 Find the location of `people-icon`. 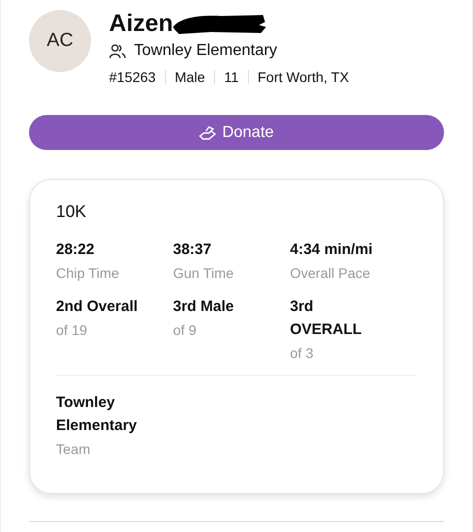

people-icon is located at coordinates (117, 51).